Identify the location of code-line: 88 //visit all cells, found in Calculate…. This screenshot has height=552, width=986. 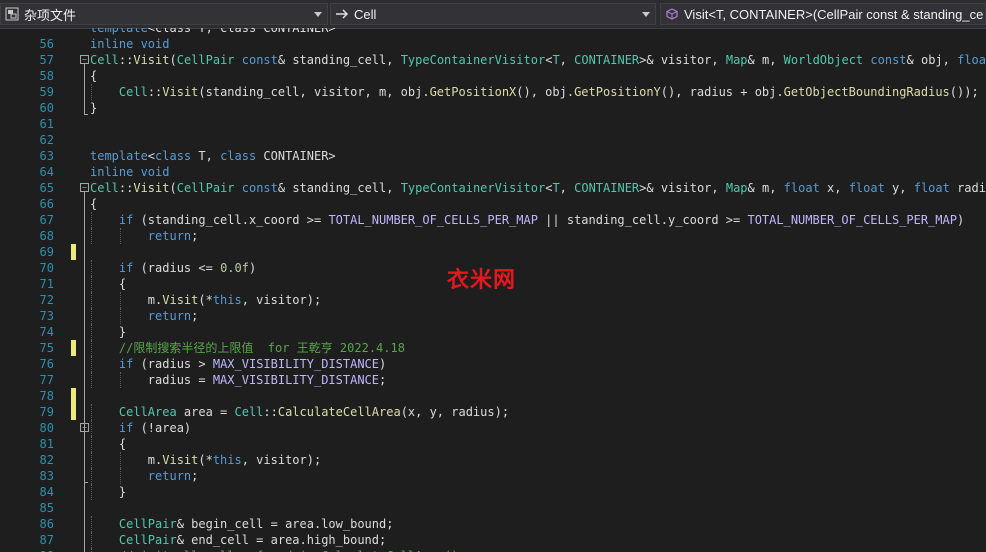
(493, 550).